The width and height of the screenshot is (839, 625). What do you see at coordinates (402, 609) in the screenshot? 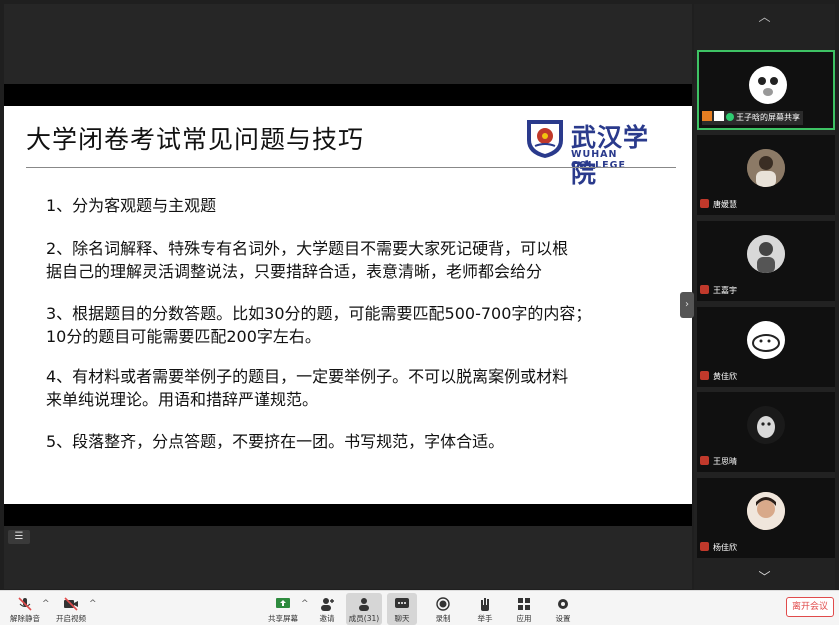
I see `chat-button: 聊天` at bounding box center [402, 609].